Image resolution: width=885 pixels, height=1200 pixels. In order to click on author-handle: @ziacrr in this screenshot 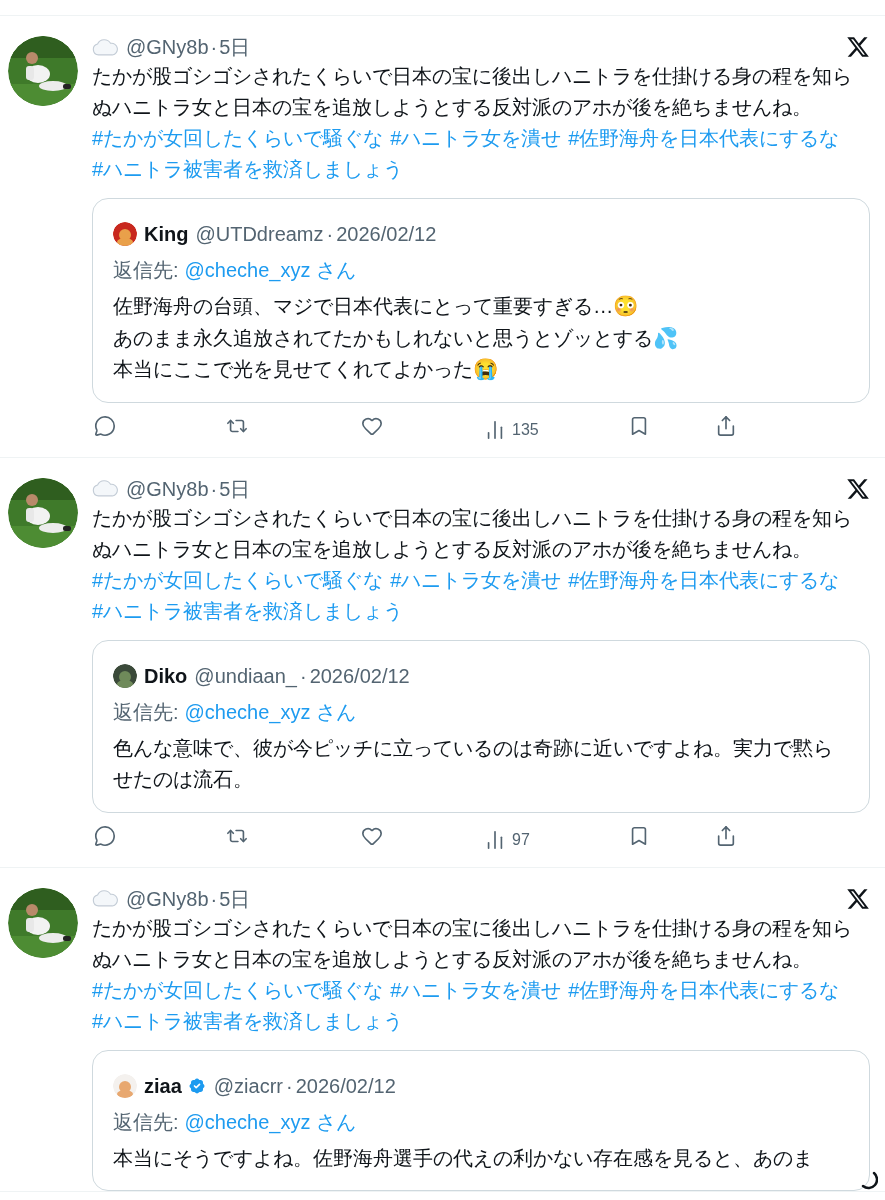, I will do `click(248, 1086)`.